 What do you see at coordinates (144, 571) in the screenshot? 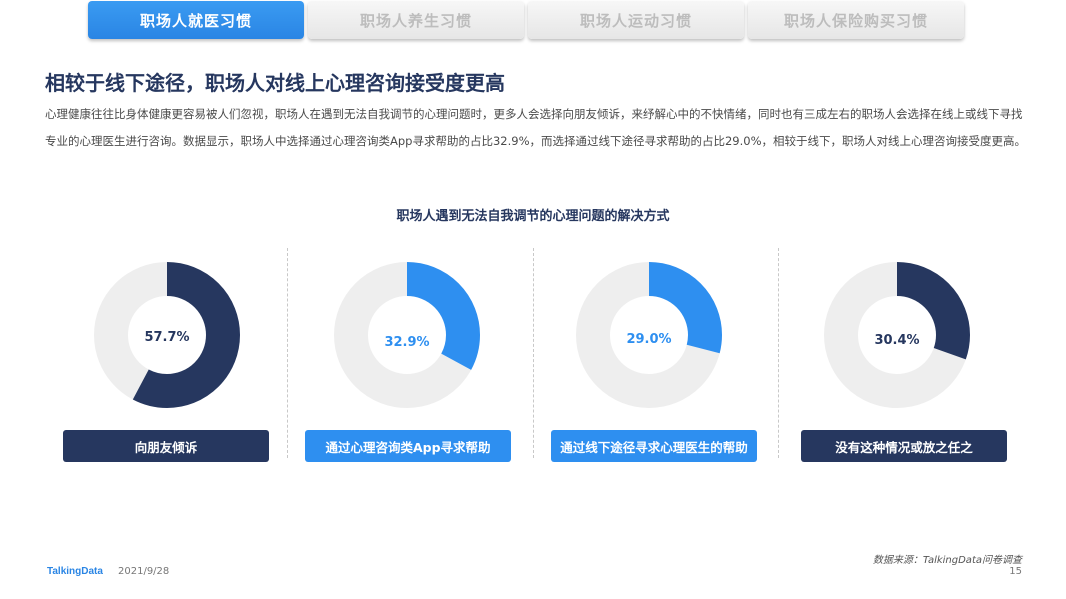
I see `report-date: 2021/9/28` at bounding box center [144, 571].